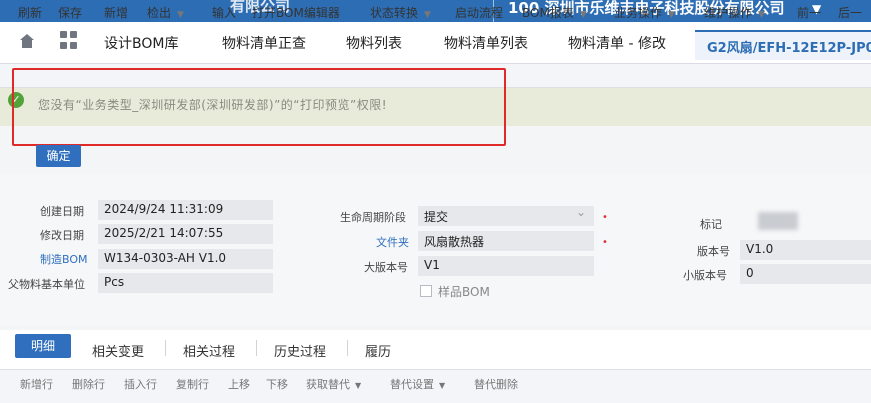 The image size is (871, 403). What do you see at coordinates (548, 13) in the screenshot?
I see `bom-report-label: BOM报表` at bounding box center [548, 13].